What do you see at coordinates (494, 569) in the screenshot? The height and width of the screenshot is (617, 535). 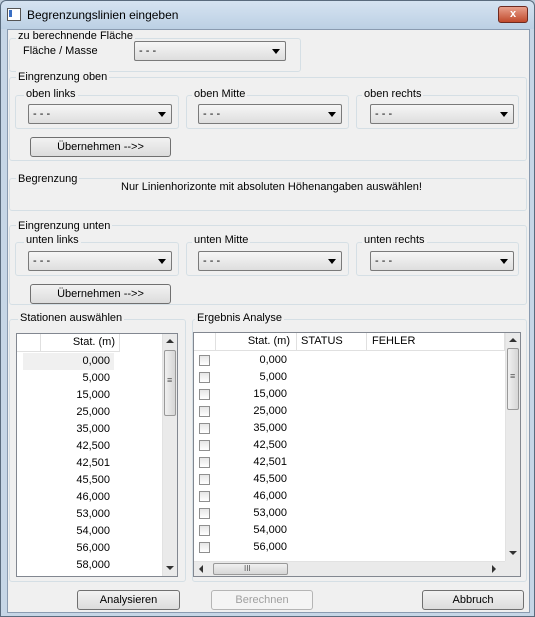 I see `scroll-right-icon` at bounding box center [494, 569].